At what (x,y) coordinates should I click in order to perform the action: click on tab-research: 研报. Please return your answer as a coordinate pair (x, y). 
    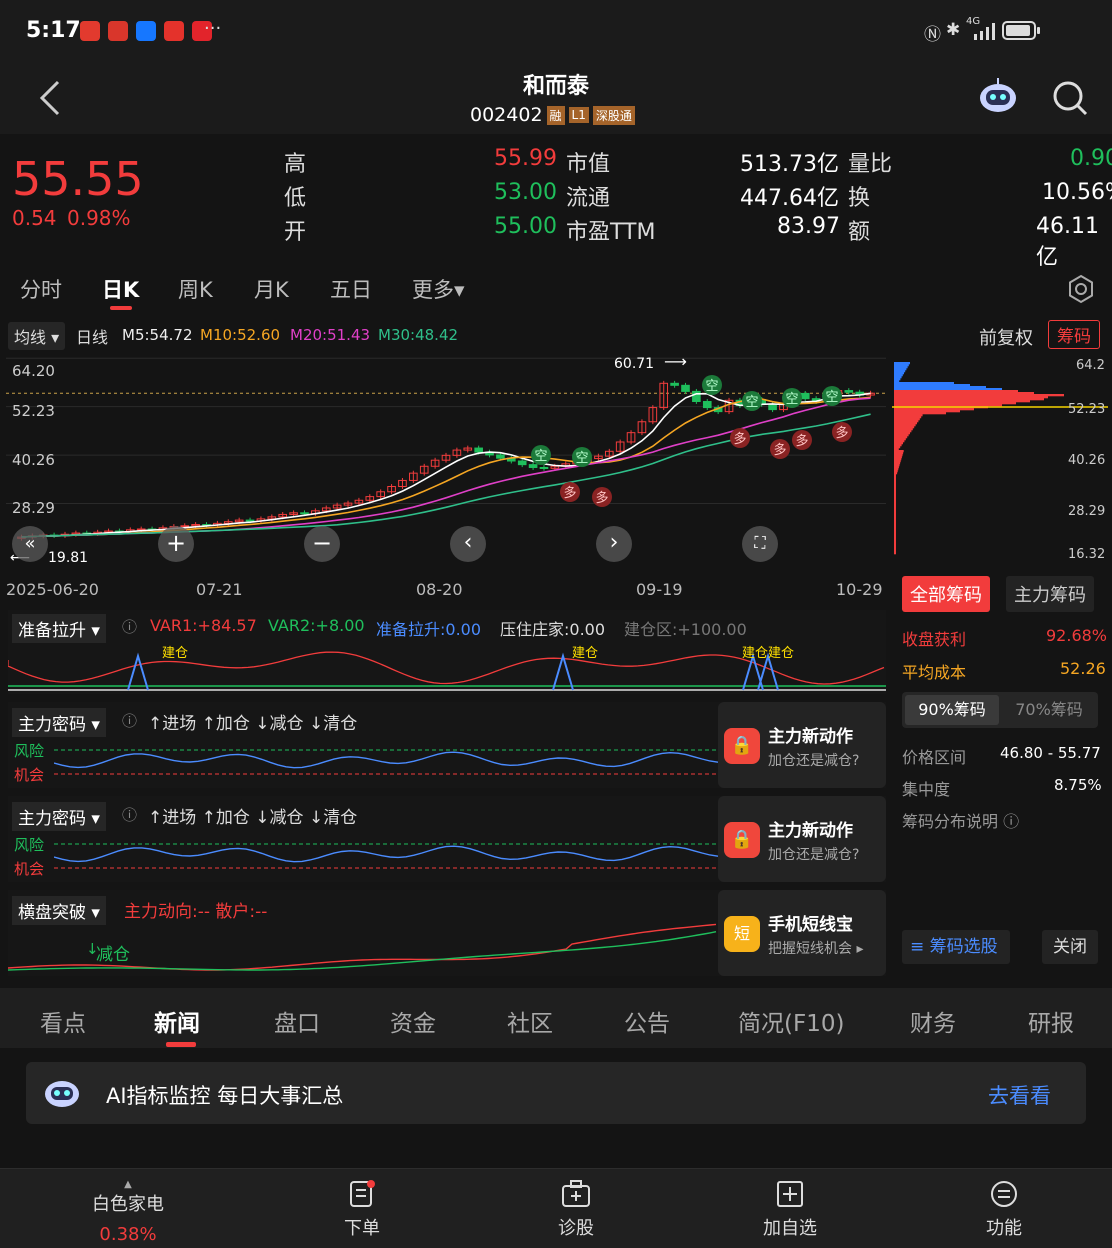
    Looking at the image, I should click on (1051, 1021).